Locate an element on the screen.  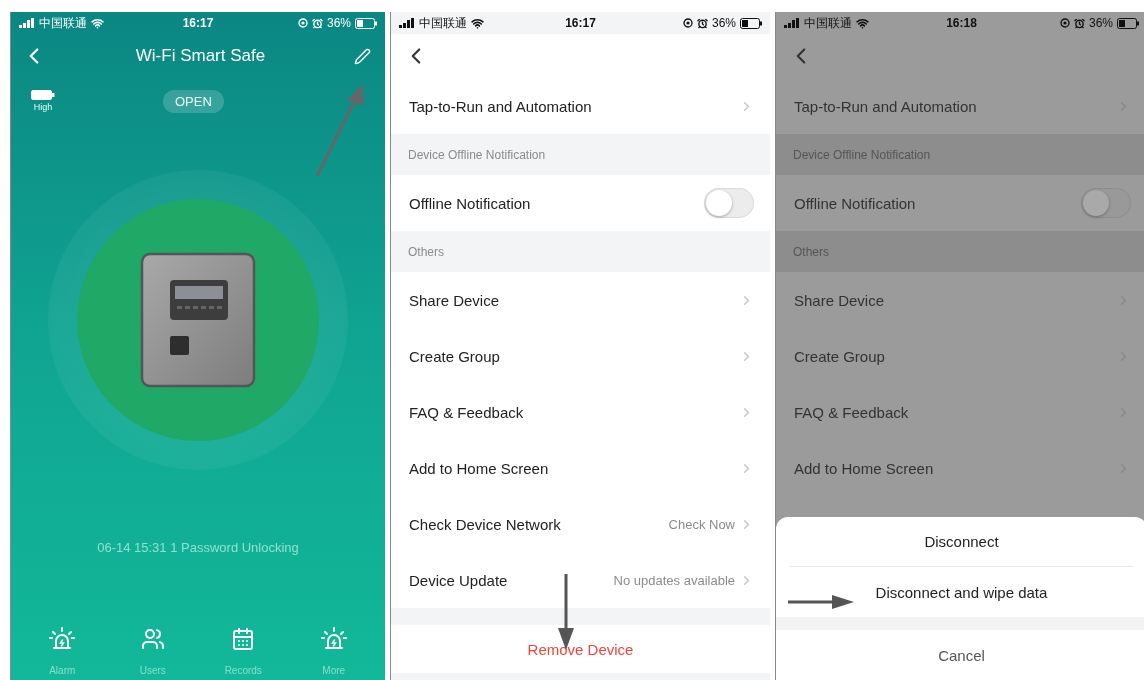
users-icon is located at coordinates (152, 639).